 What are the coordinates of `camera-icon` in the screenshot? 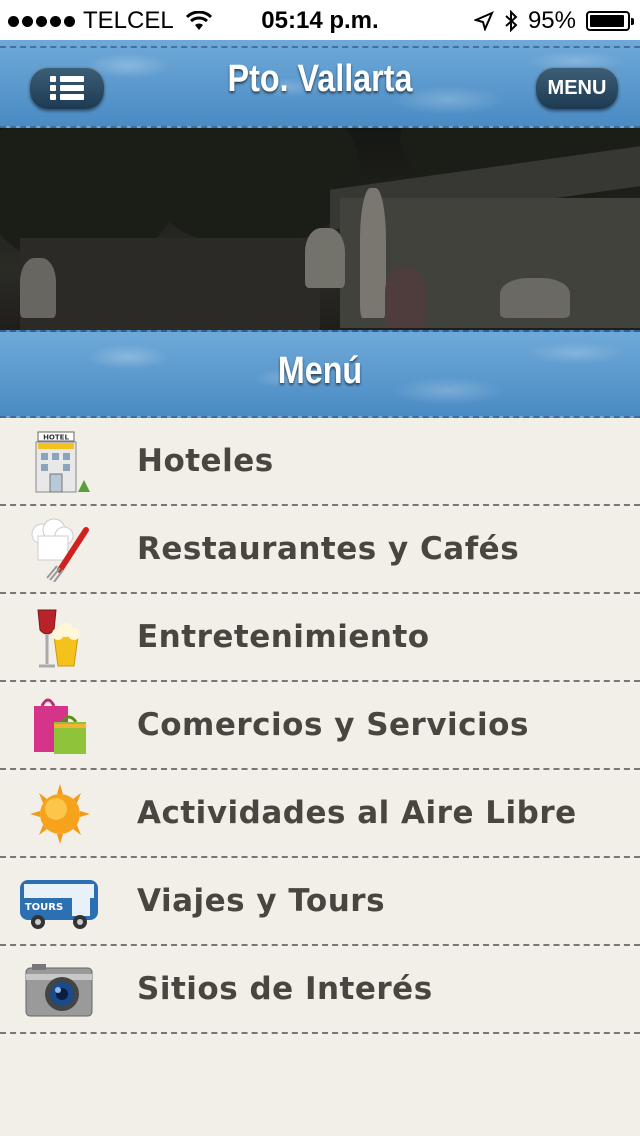 It's located at (59, 990).